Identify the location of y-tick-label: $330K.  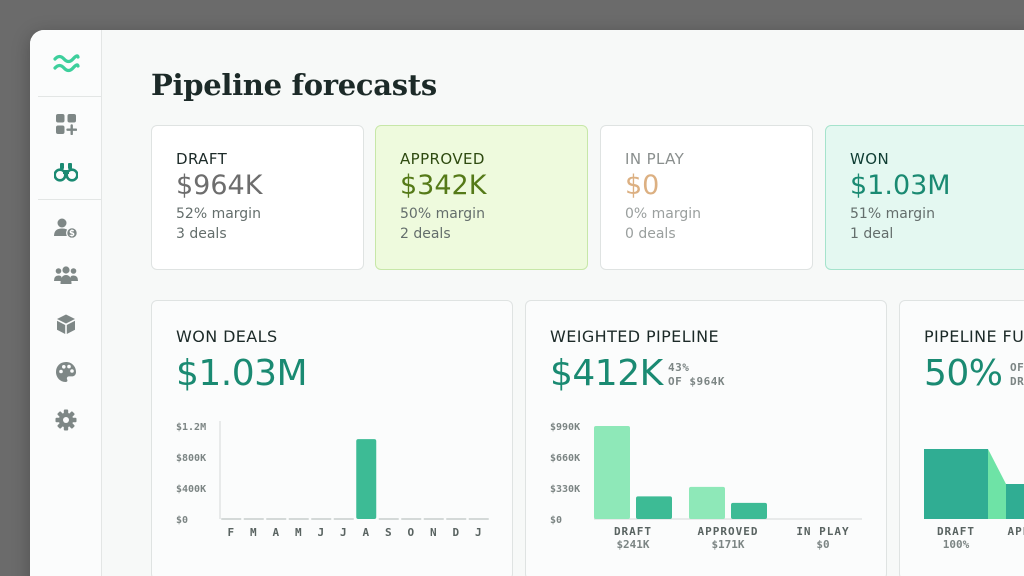
(565, 489).